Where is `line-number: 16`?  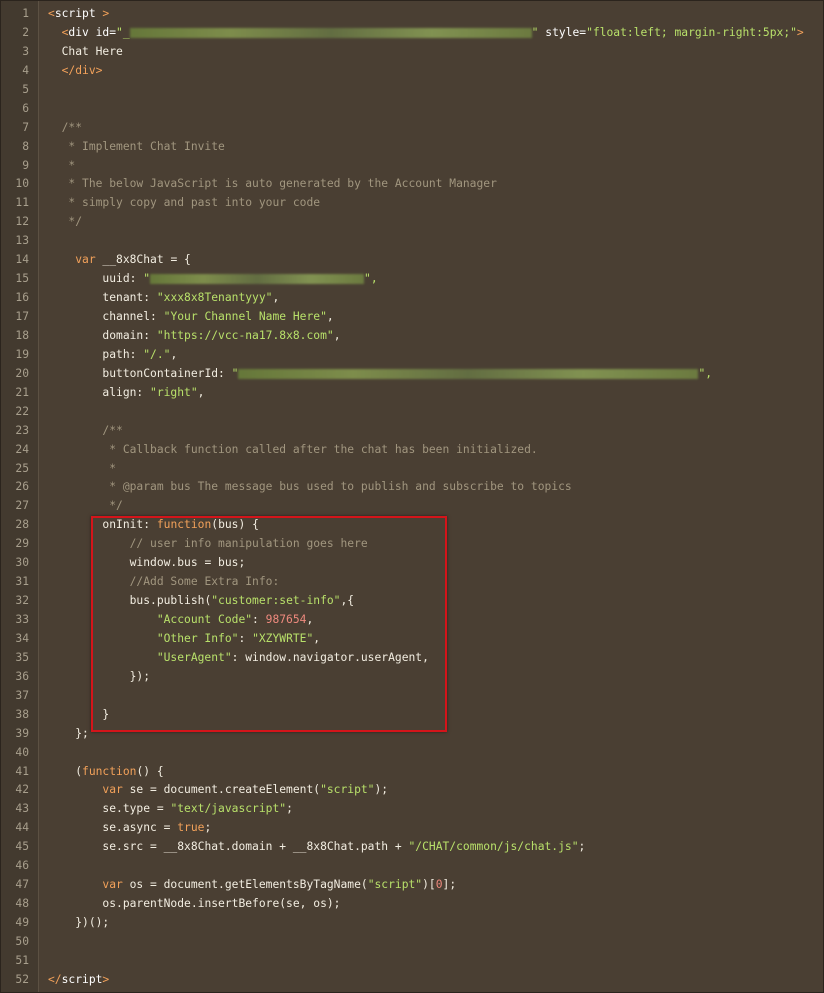 line-number: 16 is located at coordinates (22, 298).